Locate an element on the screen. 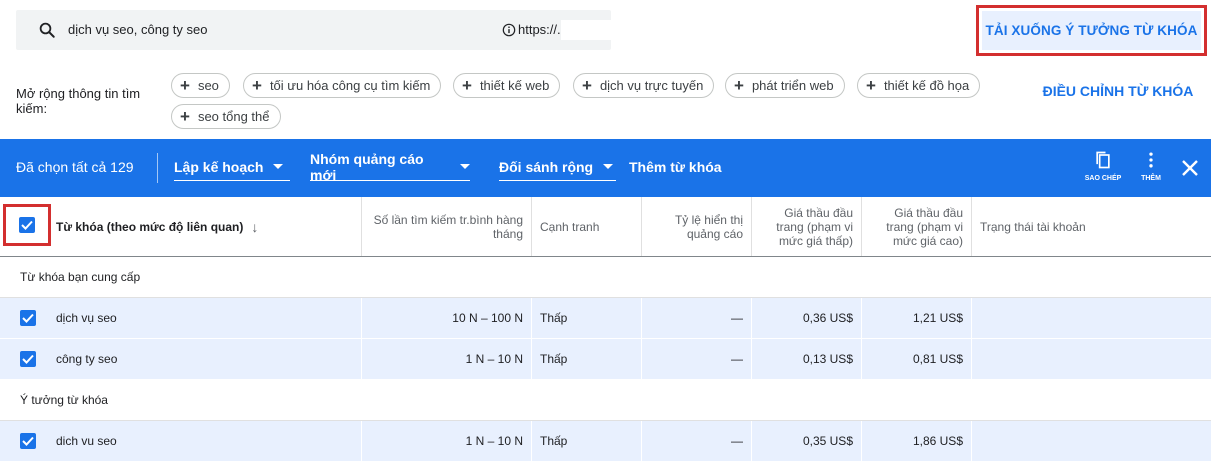 Image resolution: width=1211 pixels, height=462 pixels. chip-label: thiết kế đồ họa is located at coordinates (926, 85).